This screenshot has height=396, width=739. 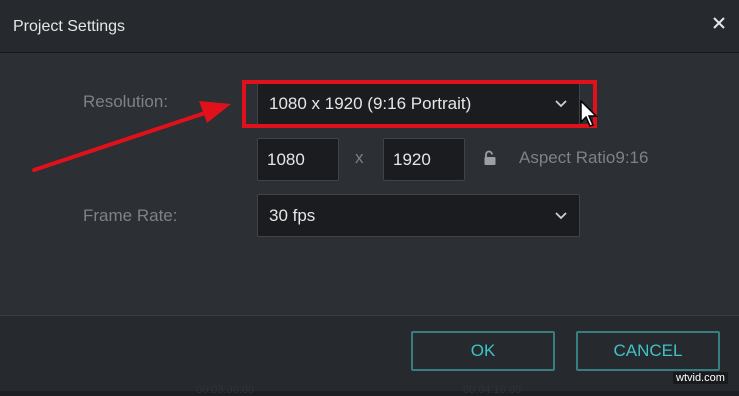 What do you see at coordinates (700, 378) in the screenshot?
I see `watermark: wtvid.com` at bounding box center [700, 378].